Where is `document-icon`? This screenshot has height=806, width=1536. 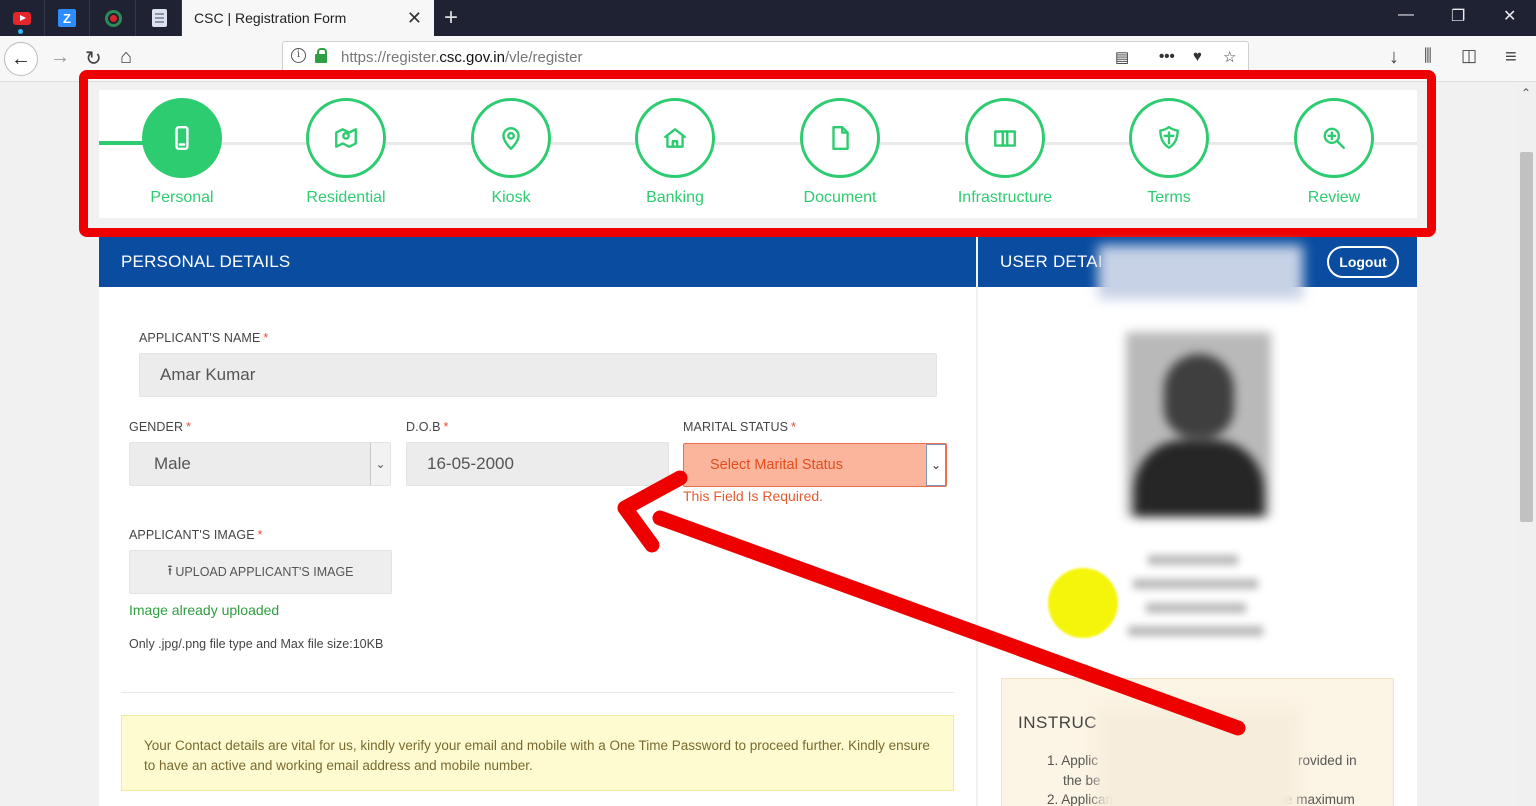 document-icon is located at coordinates (159, 18).